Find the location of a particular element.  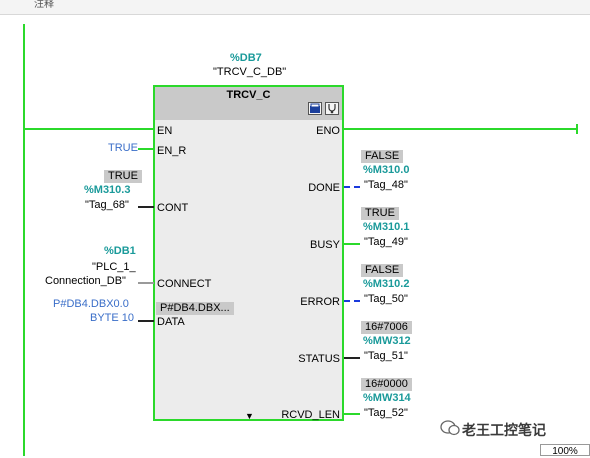

status-tag: "Tag_51" is located at coordinates (386, 356).